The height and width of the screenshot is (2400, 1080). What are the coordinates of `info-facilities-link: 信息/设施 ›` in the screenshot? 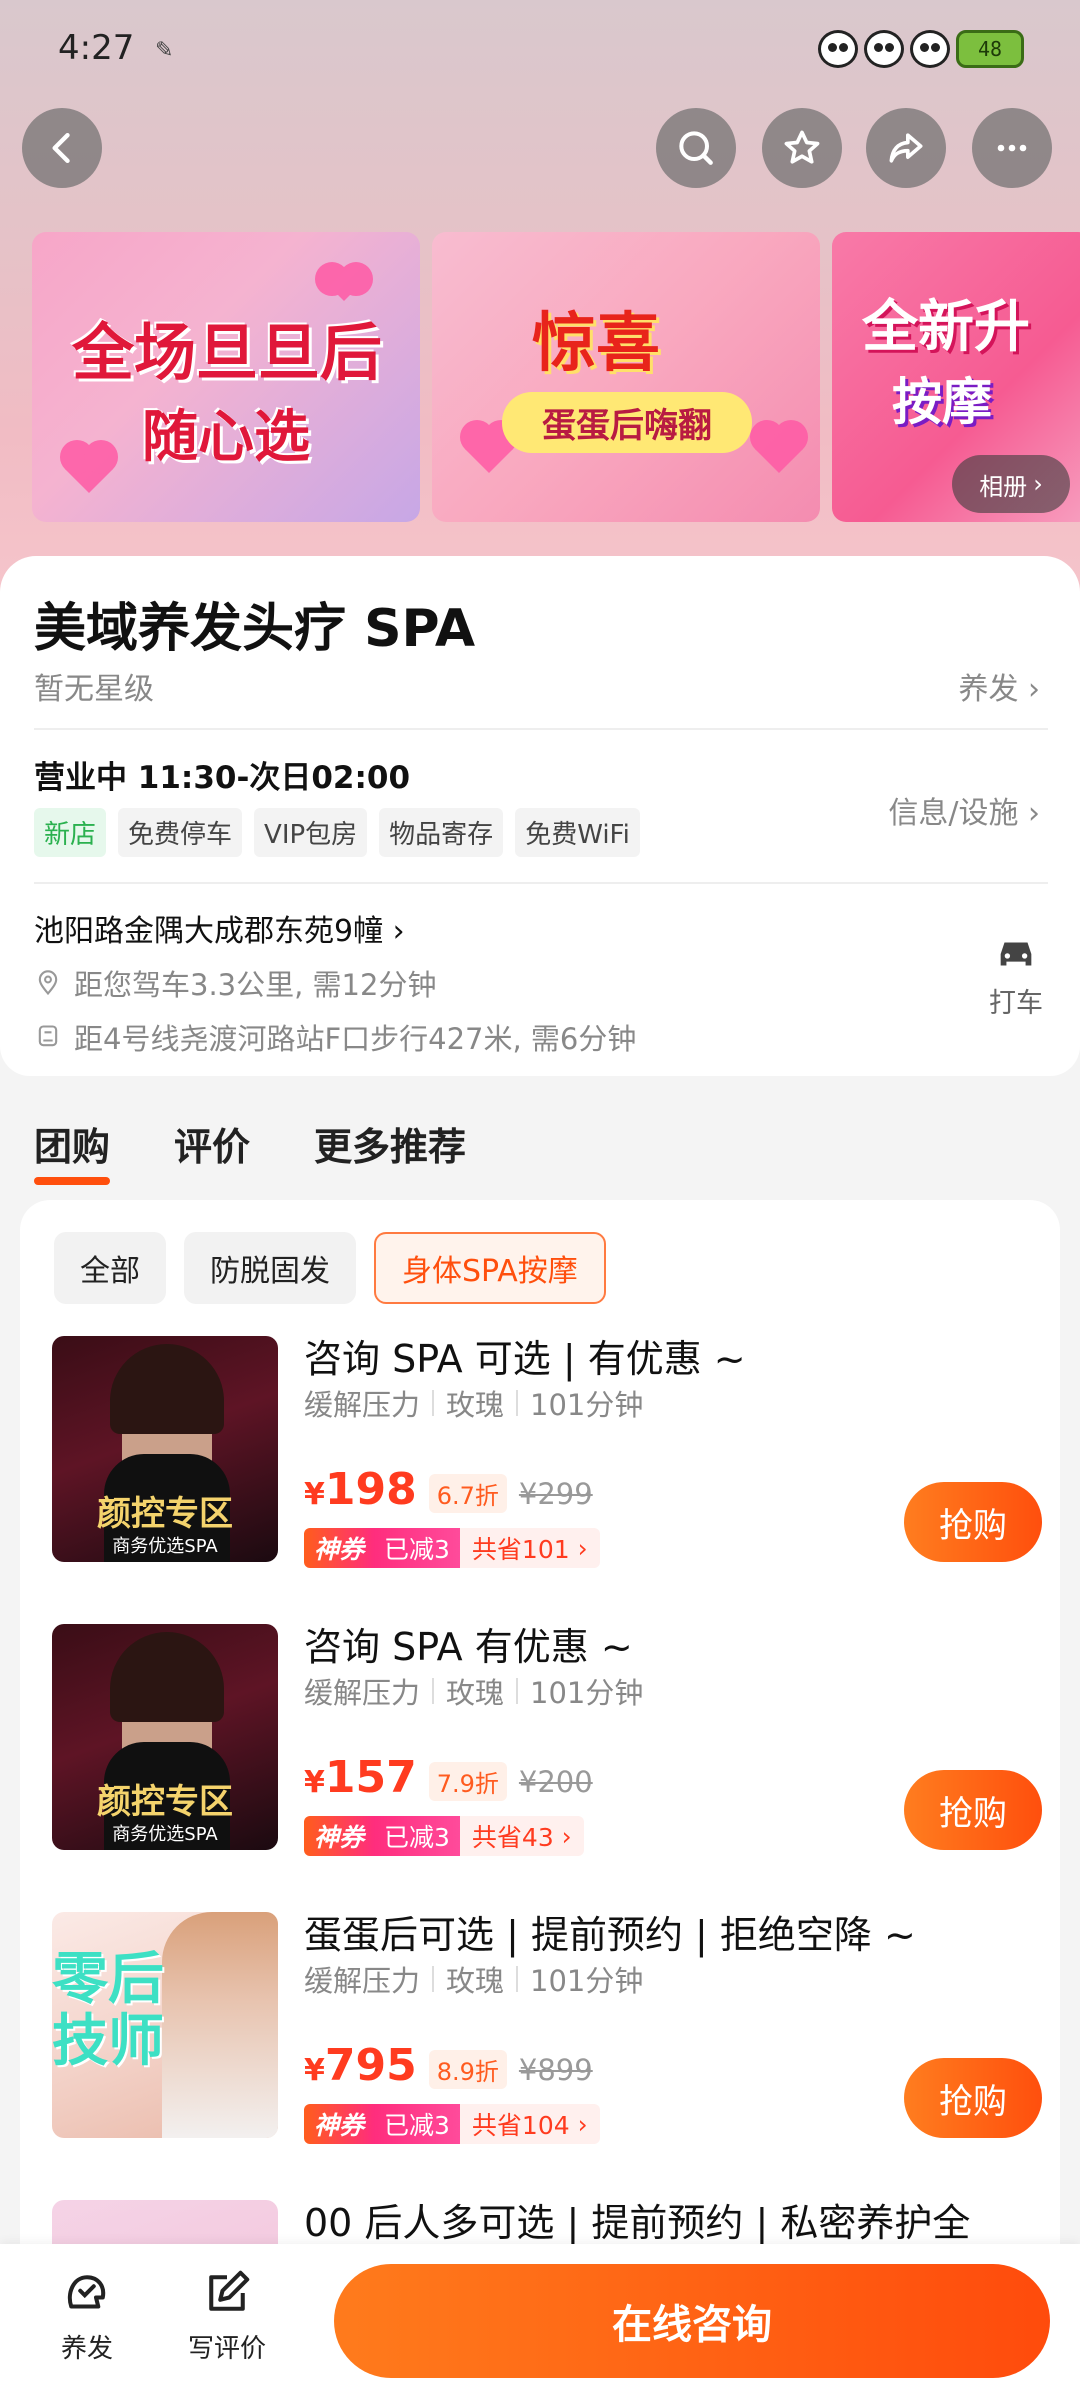 It's located at (964, 810).